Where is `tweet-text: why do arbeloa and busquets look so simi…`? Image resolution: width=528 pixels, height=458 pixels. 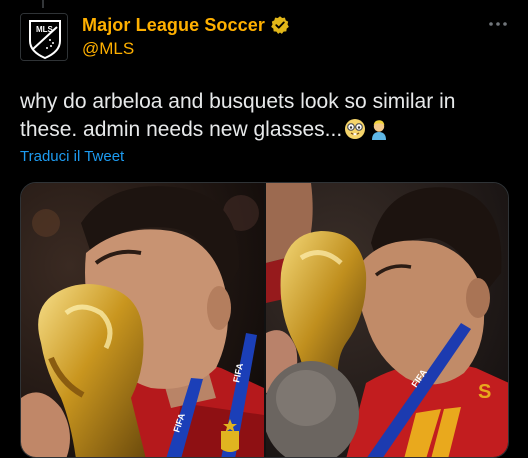 tweet-text: why do arbeloa and busquets look so simi… is located at coordinates (268, 116).